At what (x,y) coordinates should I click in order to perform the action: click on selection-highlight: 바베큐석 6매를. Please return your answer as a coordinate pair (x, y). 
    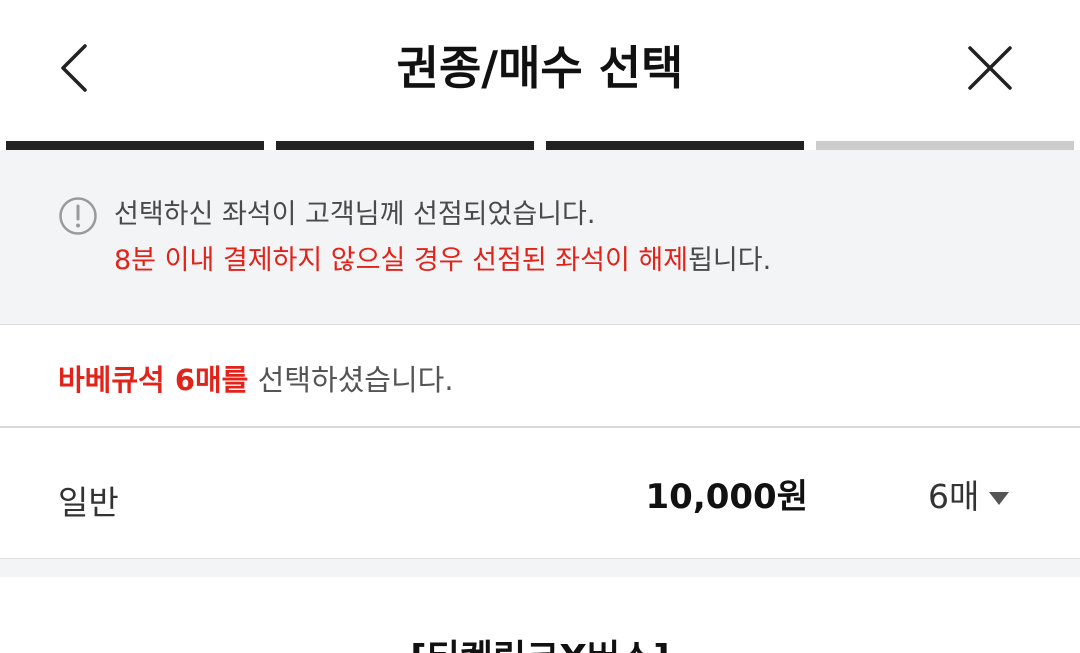
    Looking at the image, I should click on (153, 380).